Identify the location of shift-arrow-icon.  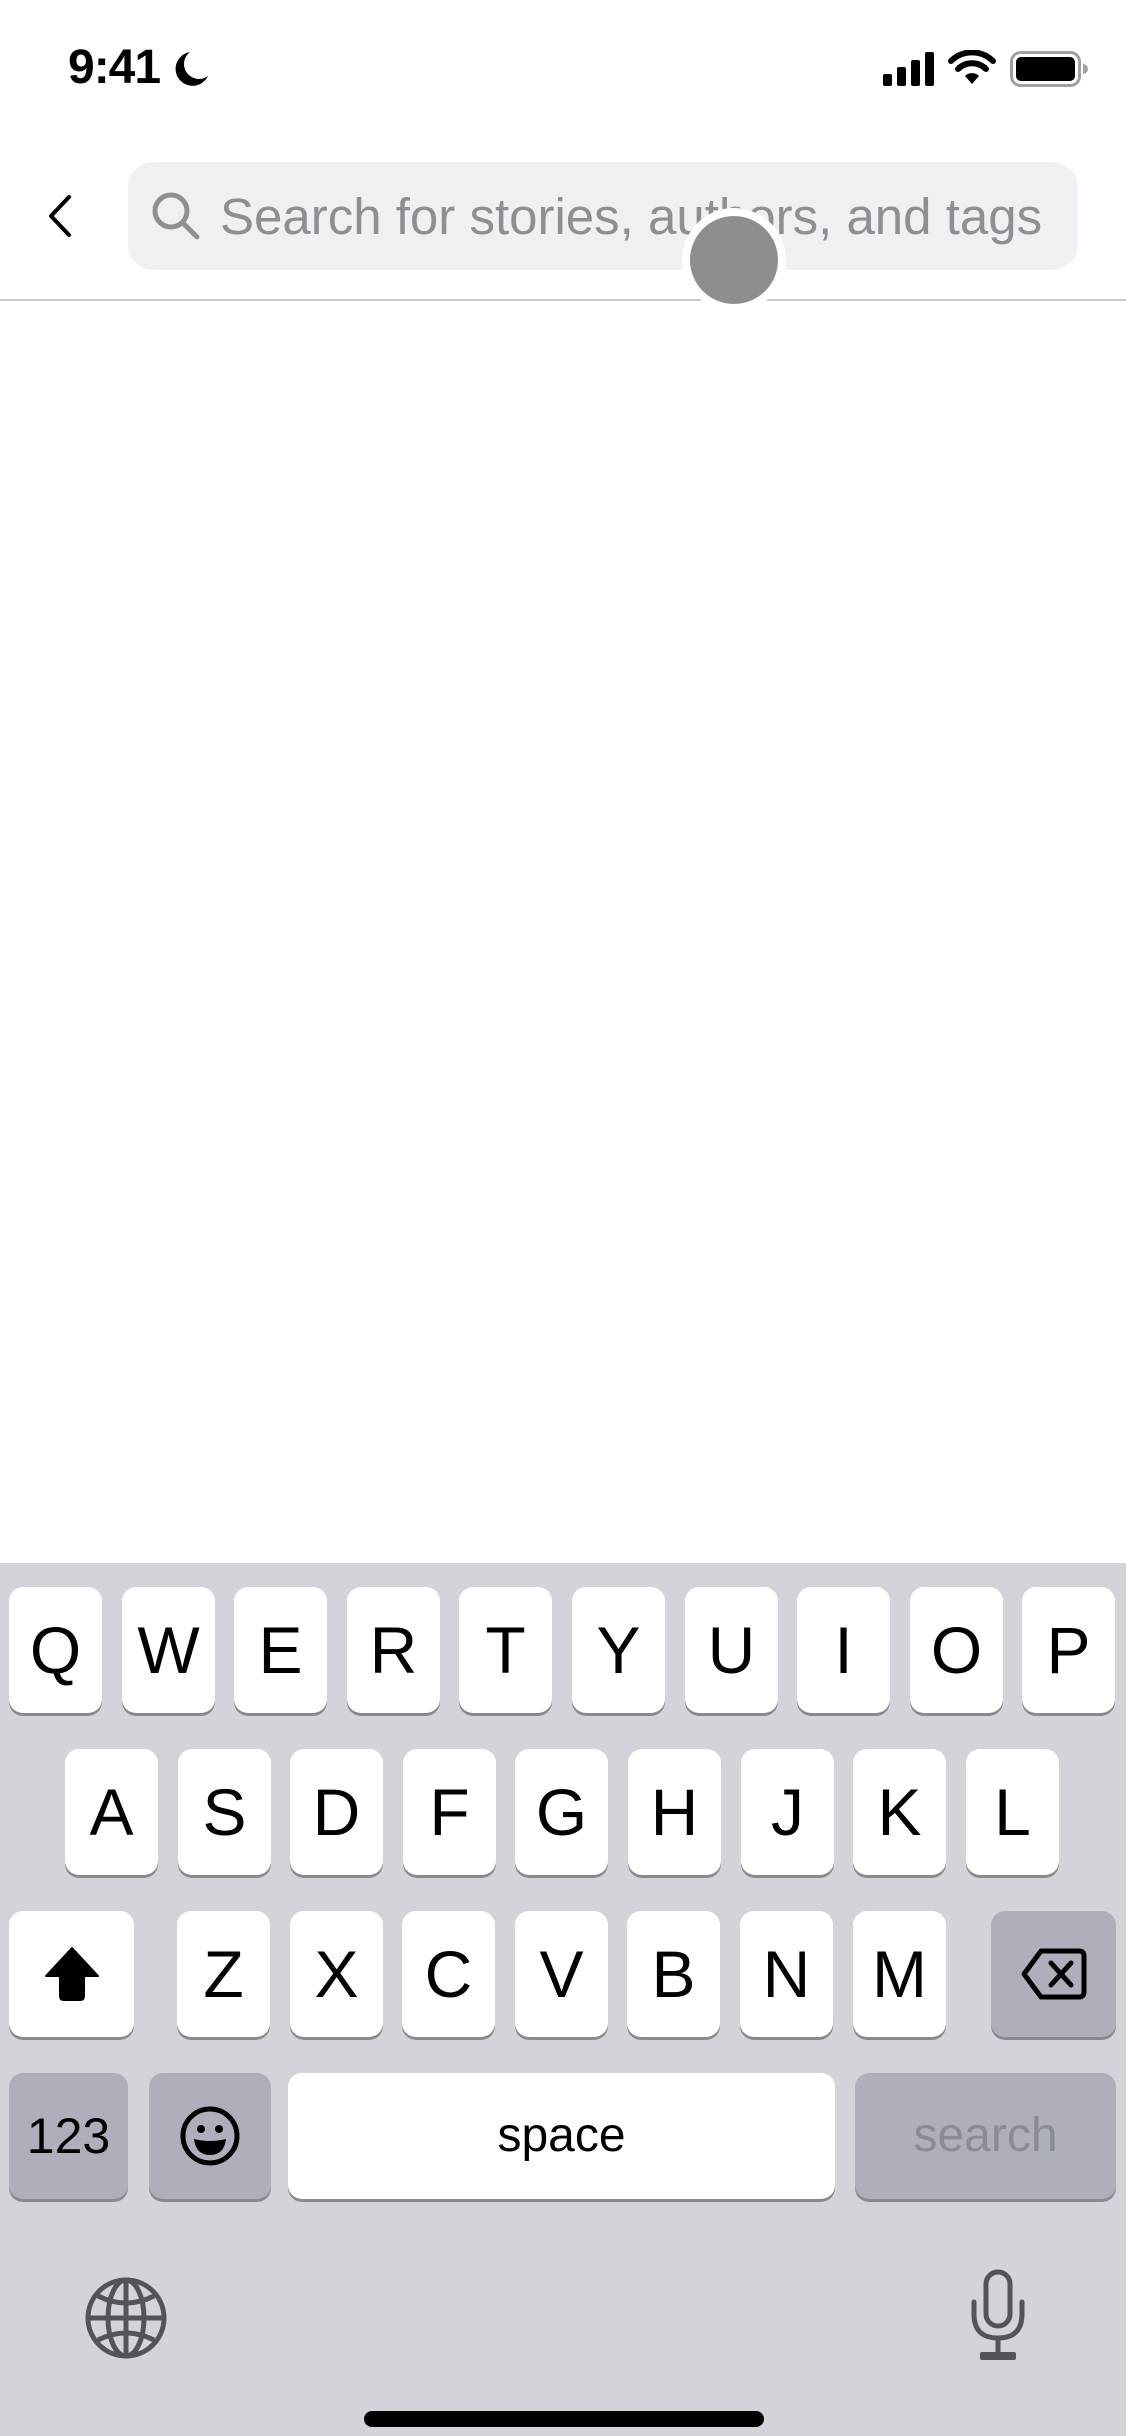
(71, 1974).